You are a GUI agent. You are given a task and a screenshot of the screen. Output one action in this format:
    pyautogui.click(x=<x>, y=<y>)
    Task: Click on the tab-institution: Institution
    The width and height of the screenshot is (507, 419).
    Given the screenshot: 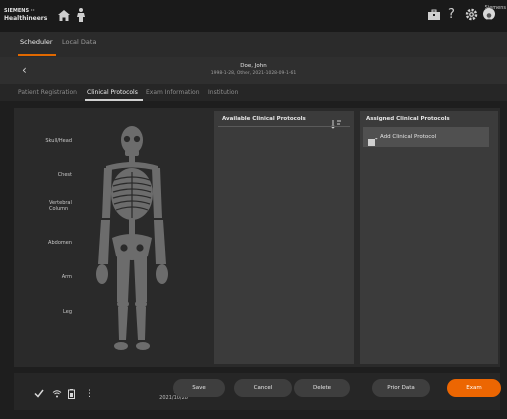 What is the action you would take?
    pyautogui.click(x=223, y=92)
    